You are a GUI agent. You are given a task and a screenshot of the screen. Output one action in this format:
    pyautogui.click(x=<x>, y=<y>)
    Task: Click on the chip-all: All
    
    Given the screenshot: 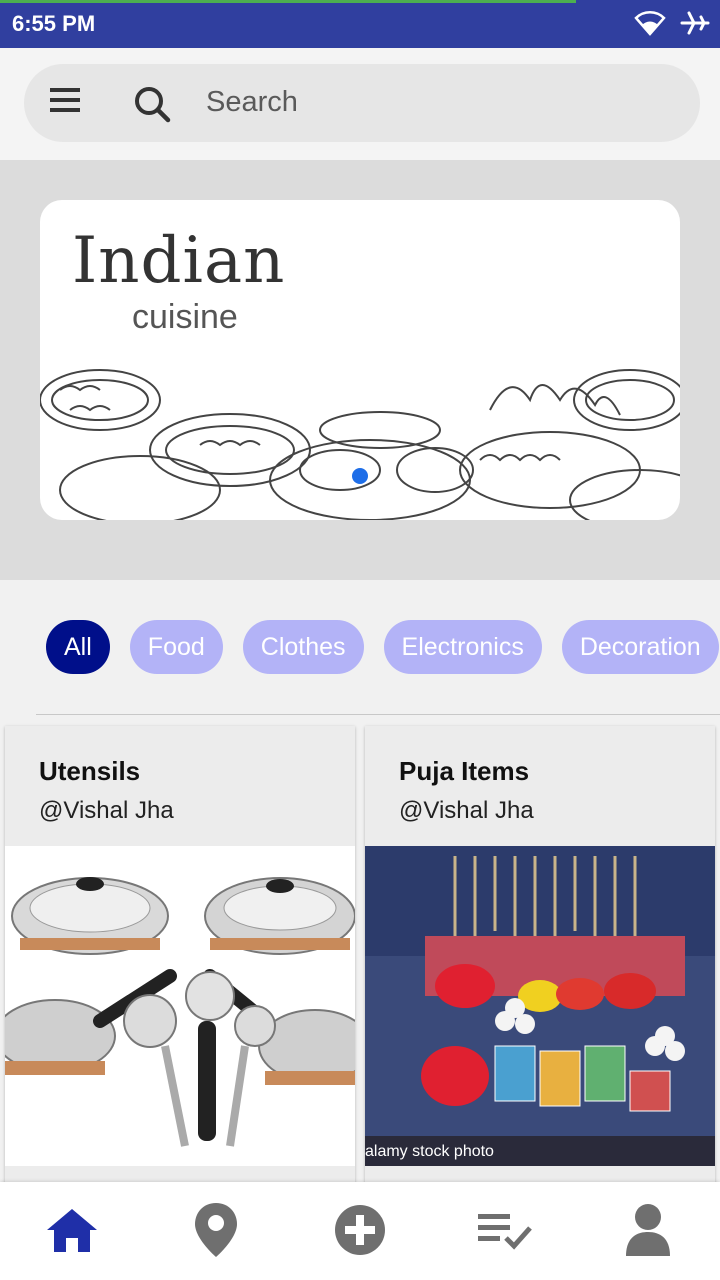 What is the action you would take?
    pyautogui.click(x=78, y=647)
    